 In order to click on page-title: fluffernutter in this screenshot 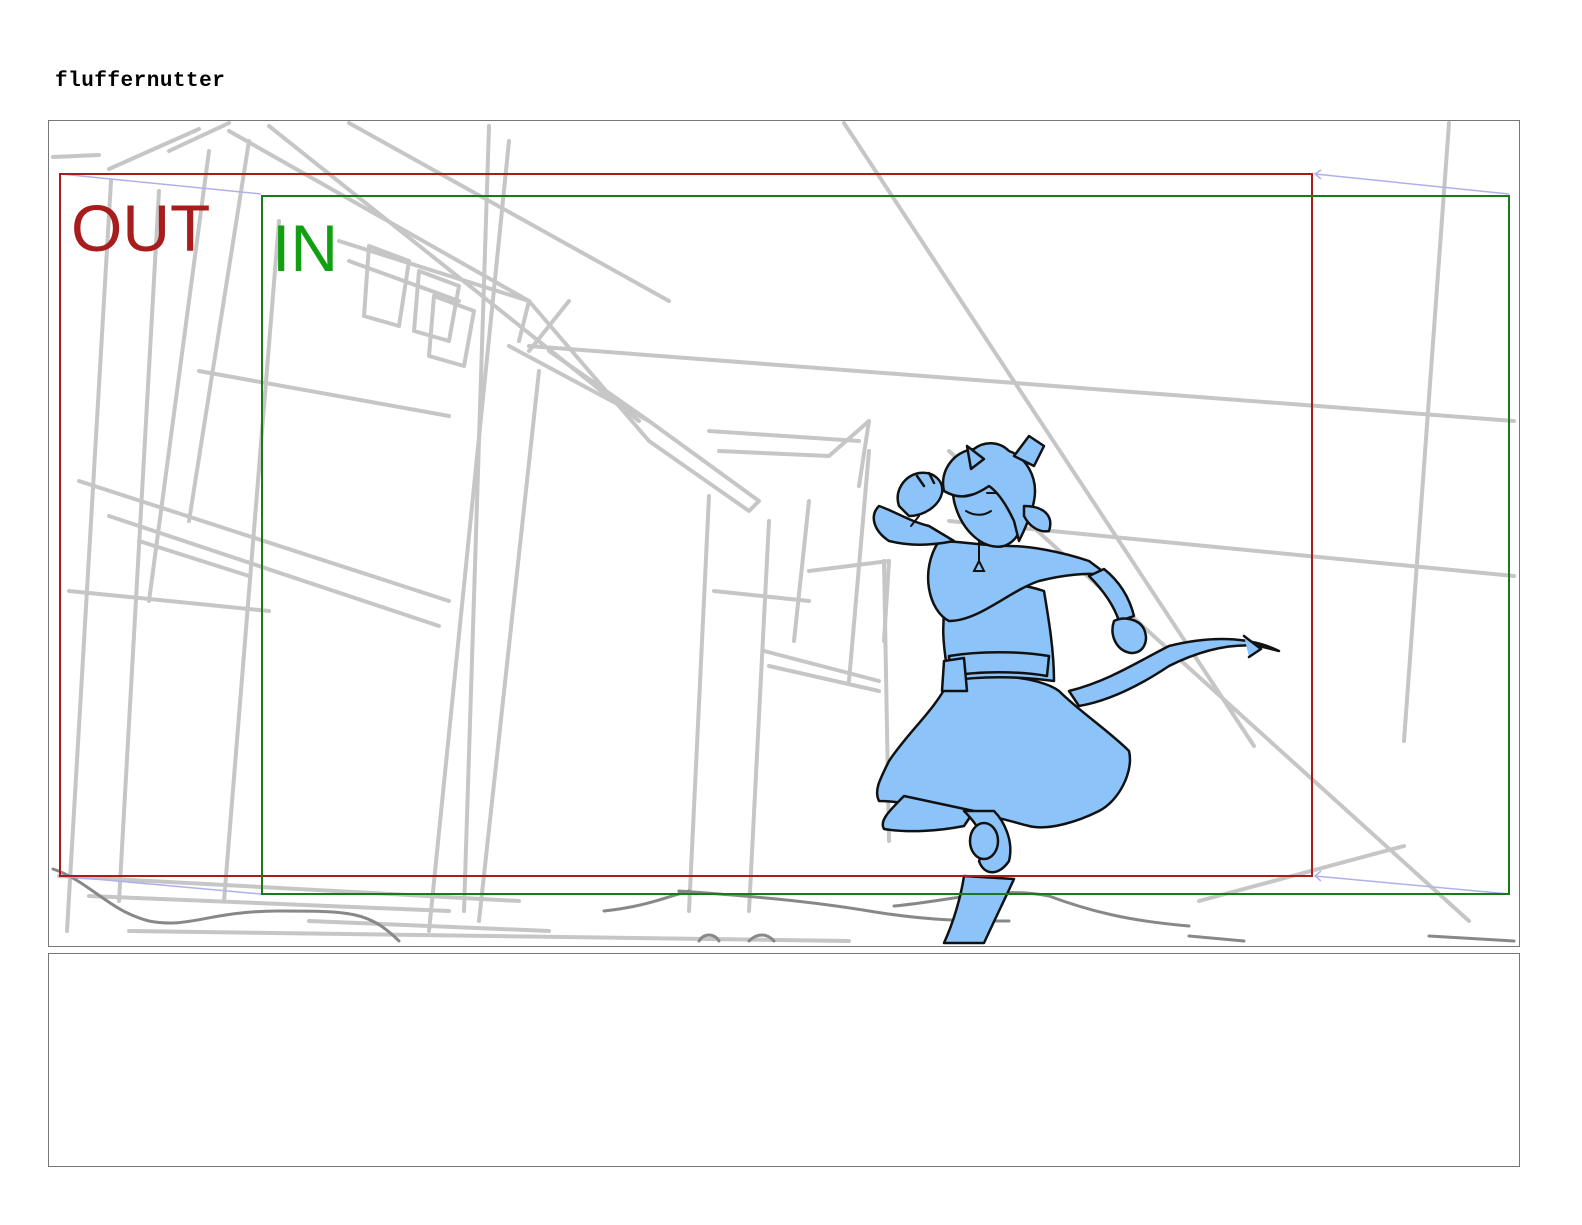, I will do `click(140, 81)`.